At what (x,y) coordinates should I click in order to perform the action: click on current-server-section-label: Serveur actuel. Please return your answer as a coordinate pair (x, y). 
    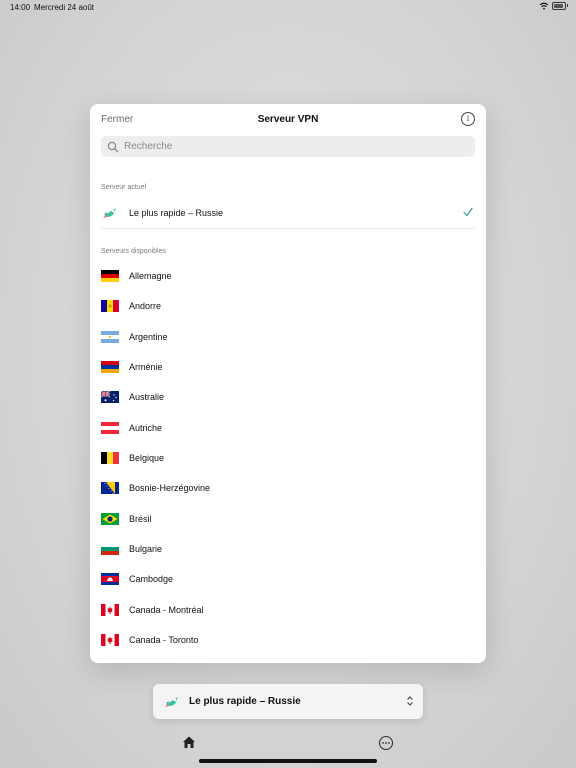
    Looking at the image, I should click on (124, 187).